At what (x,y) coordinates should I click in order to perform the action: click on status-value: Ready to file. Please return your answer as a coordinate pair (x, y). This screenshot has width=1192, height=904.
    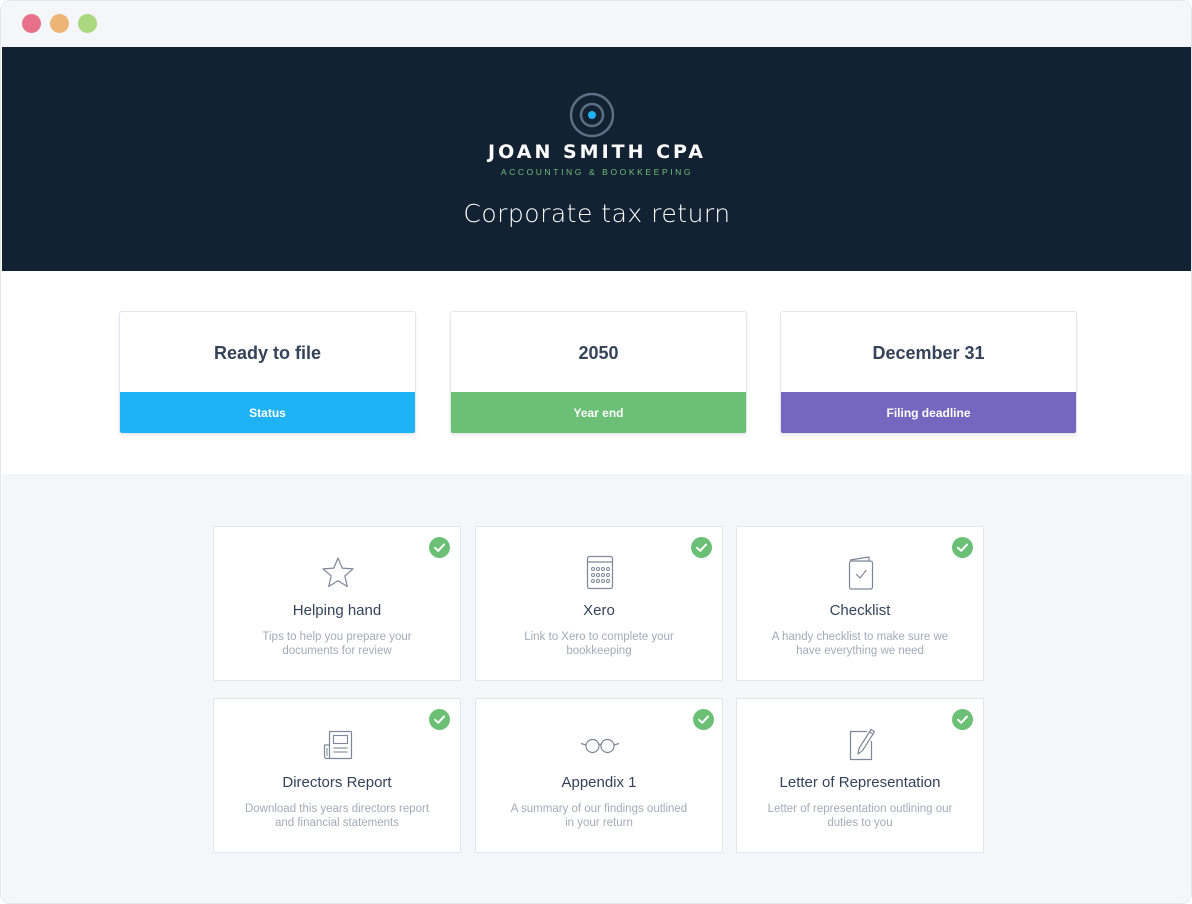
    Looking at the image, I should click on (267, 353).